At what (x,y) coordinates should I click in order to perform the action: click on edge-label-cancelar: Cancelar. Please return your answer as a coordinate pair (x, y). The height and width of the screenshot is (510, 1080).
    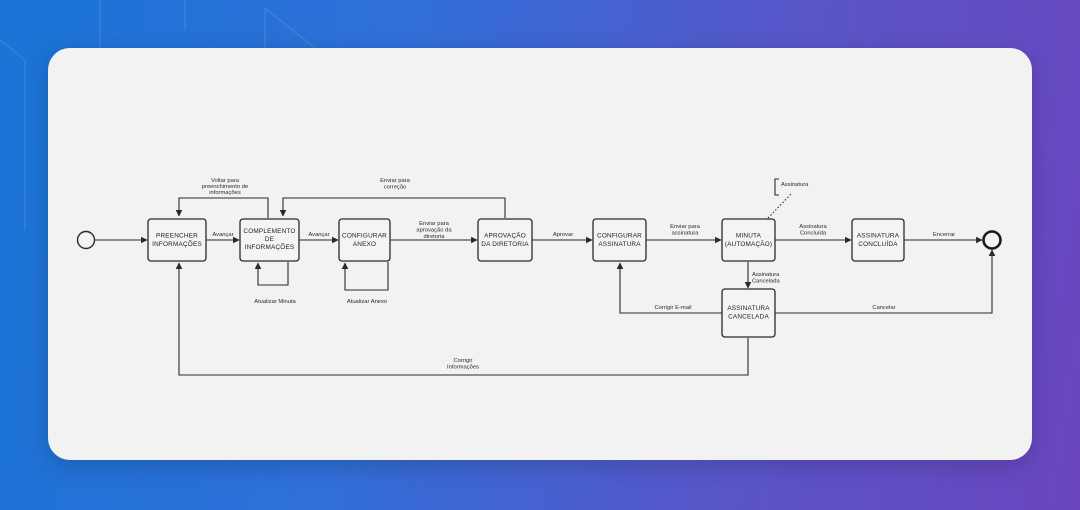
    Looking at the image, I should click on (883, 308).